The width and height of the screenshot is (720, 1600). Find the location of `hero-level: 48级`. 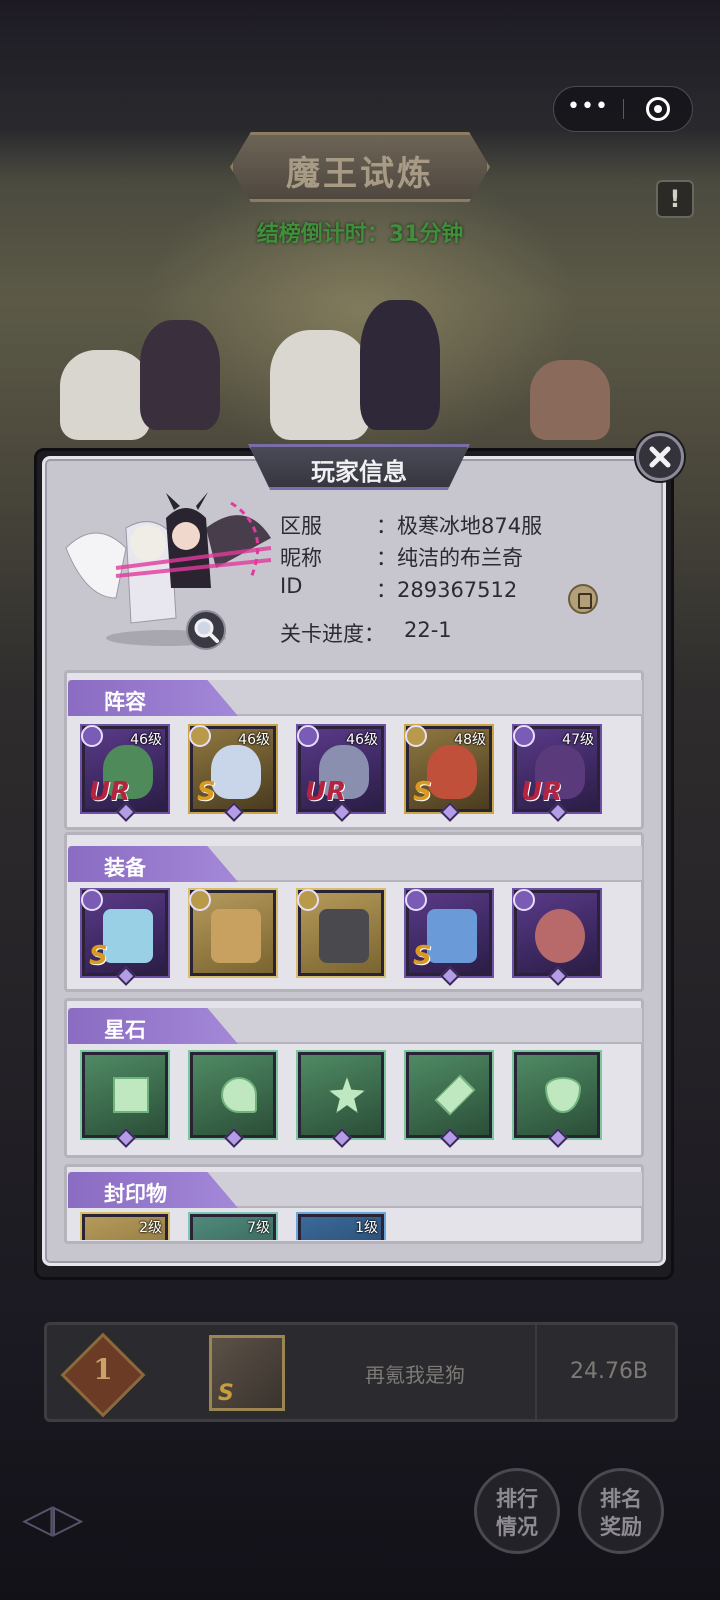

hero-level: 48级 is located at coordinates (470, 740).